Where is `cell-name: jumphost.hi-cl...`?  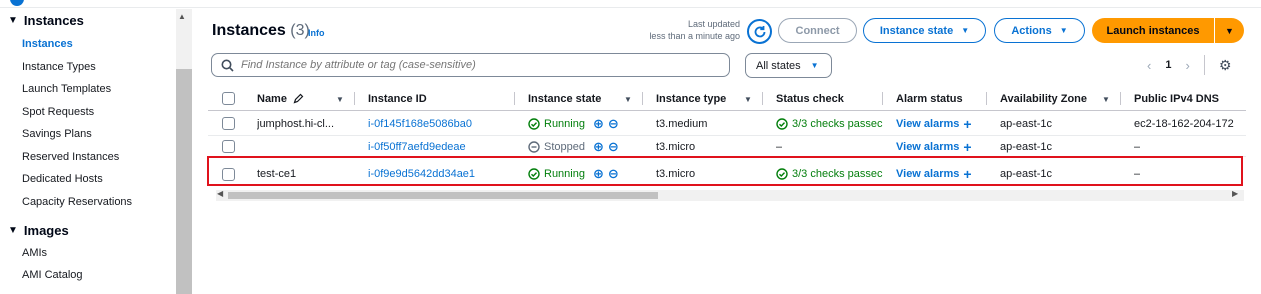 cell-name: jumphost.hi-cl... is located at coordinates (296, 123).